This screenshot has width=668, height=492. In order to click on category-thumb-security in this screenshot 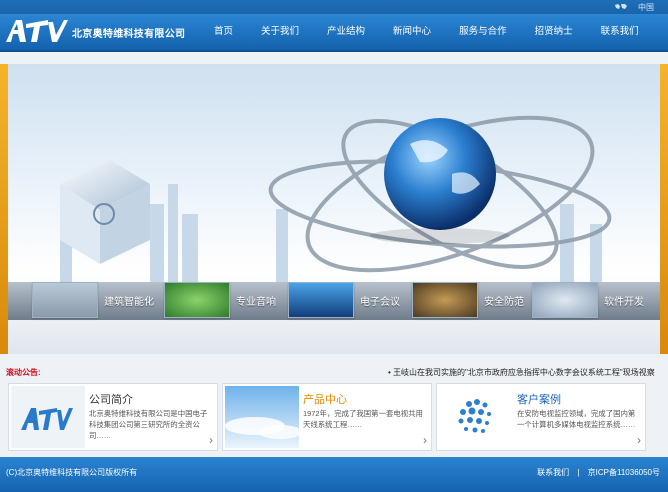, I will do `click(445, 300)`.